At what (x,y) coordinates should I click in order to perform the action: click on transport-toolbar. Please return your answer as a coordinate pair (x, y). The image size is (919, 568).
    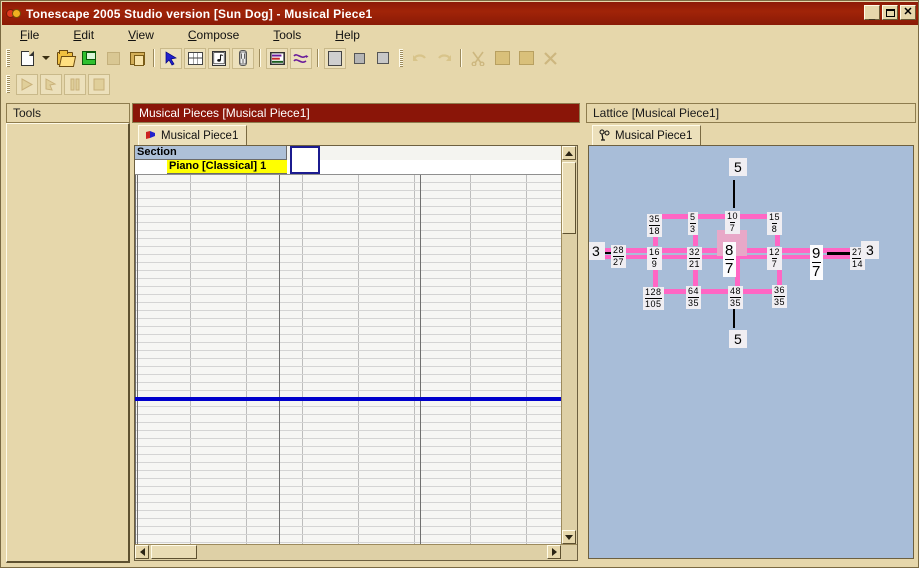
    Looking at the image, I should click on (460, 84).